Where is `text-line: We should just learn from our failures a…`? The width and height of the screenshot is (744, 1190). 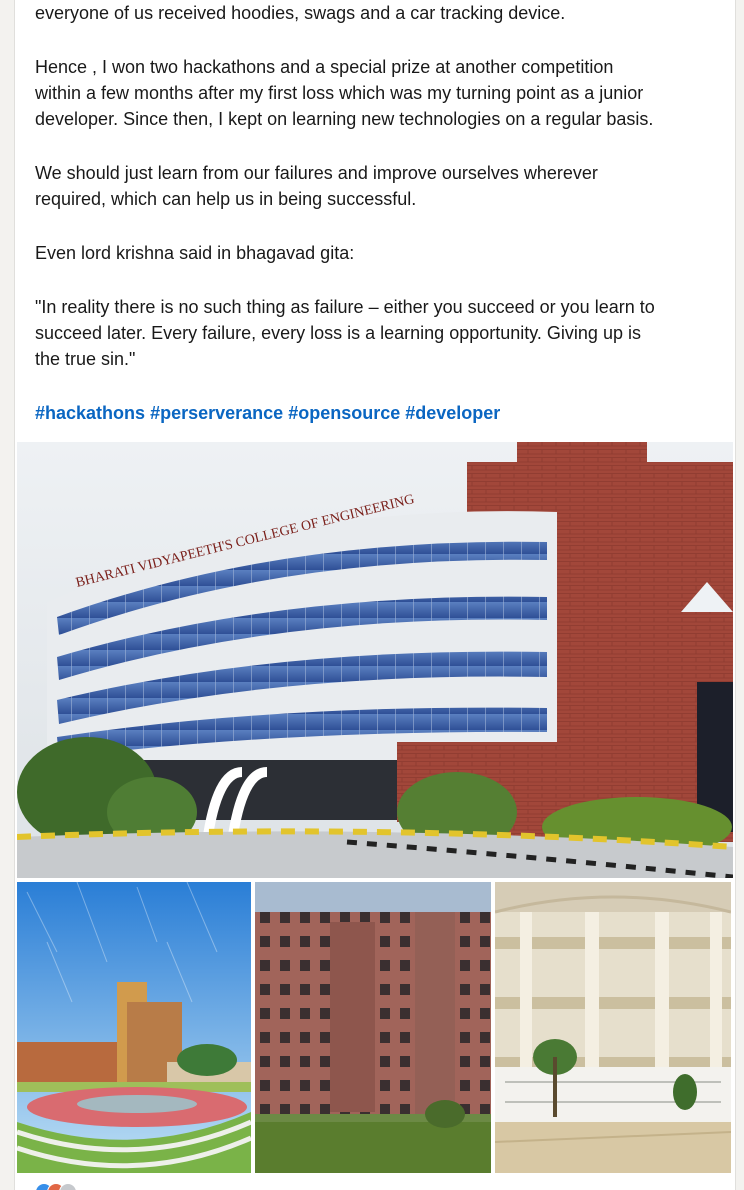 text-line: We should just learn from our failures a… is located at coordinates (316, 173).